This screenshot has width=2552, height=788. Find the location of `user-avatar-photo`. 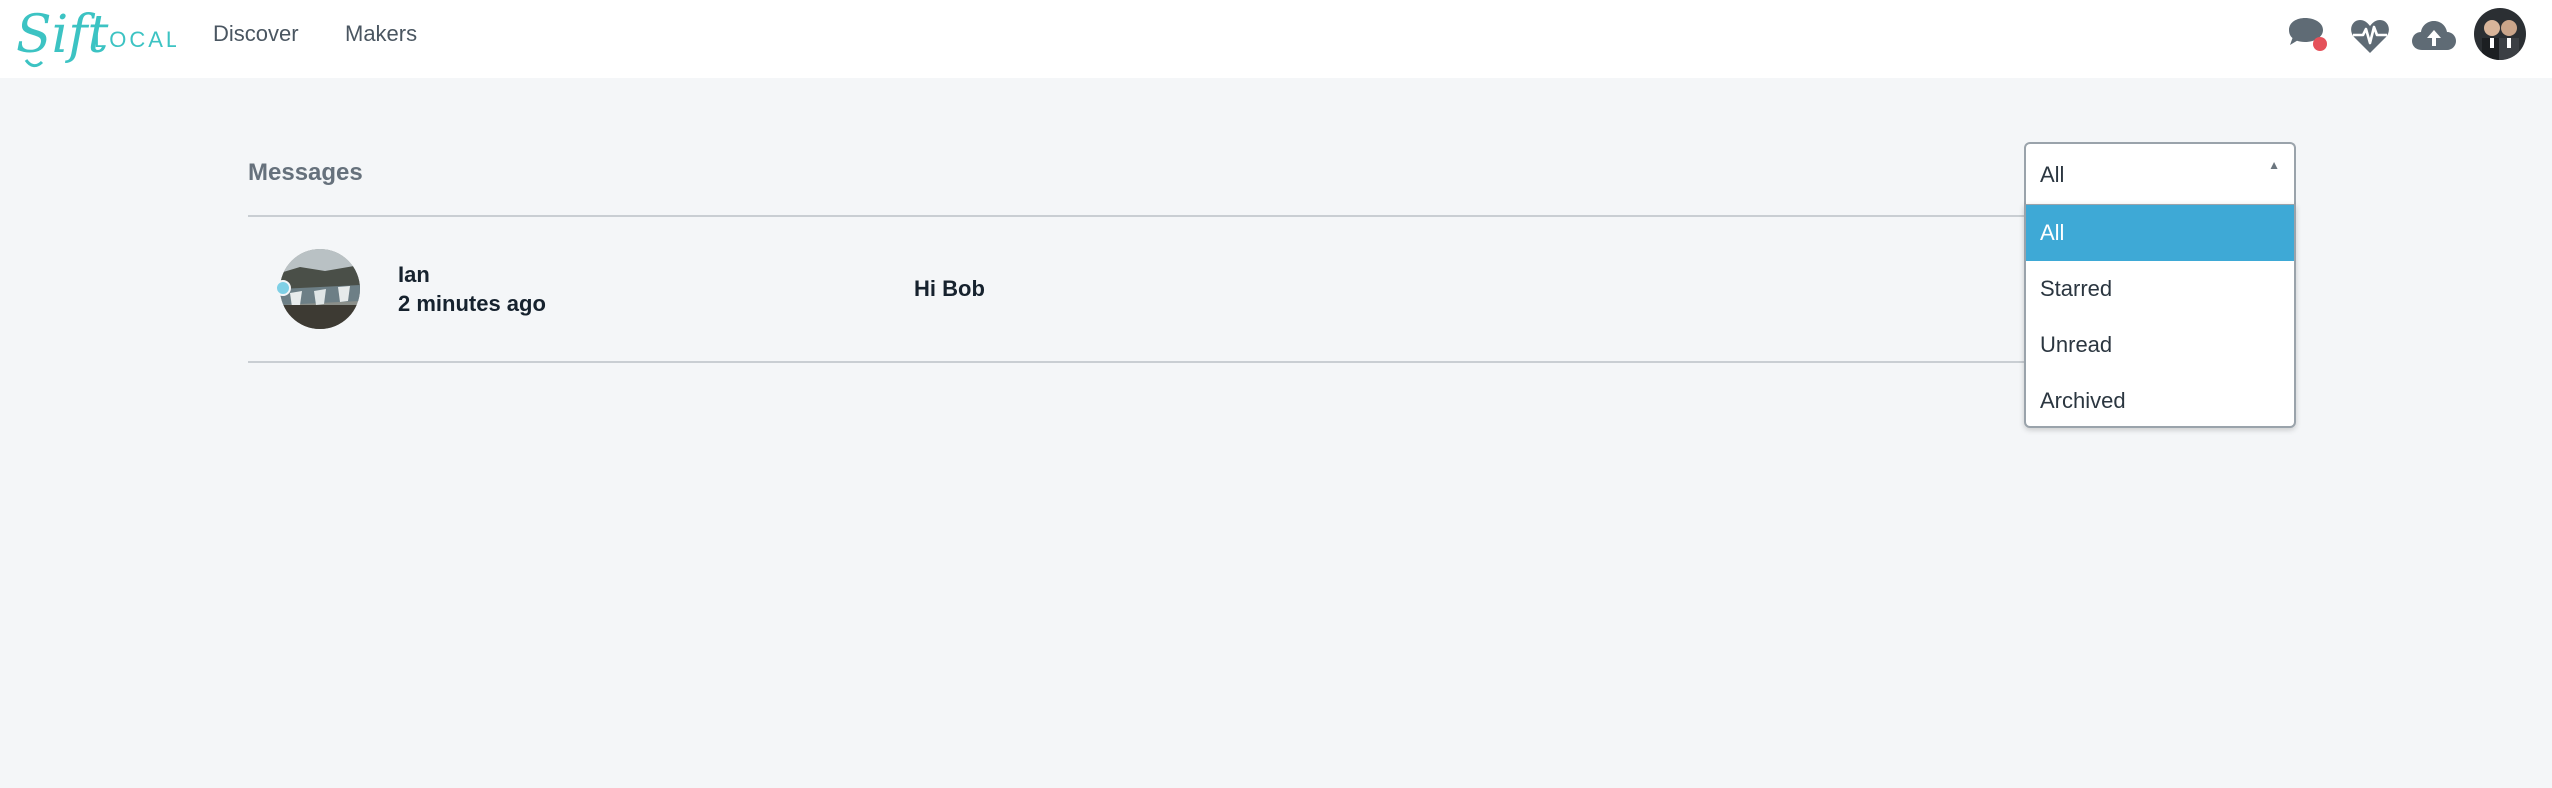

user-avatar-photo is located at coordinates (2500, 34).